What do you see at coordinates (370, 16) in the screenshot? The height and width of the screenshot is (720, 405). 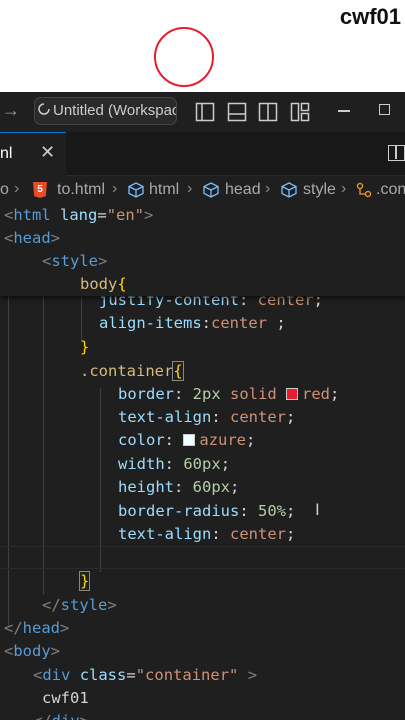 I see `preview-text: cwf01` at bounding box center [370, 16].